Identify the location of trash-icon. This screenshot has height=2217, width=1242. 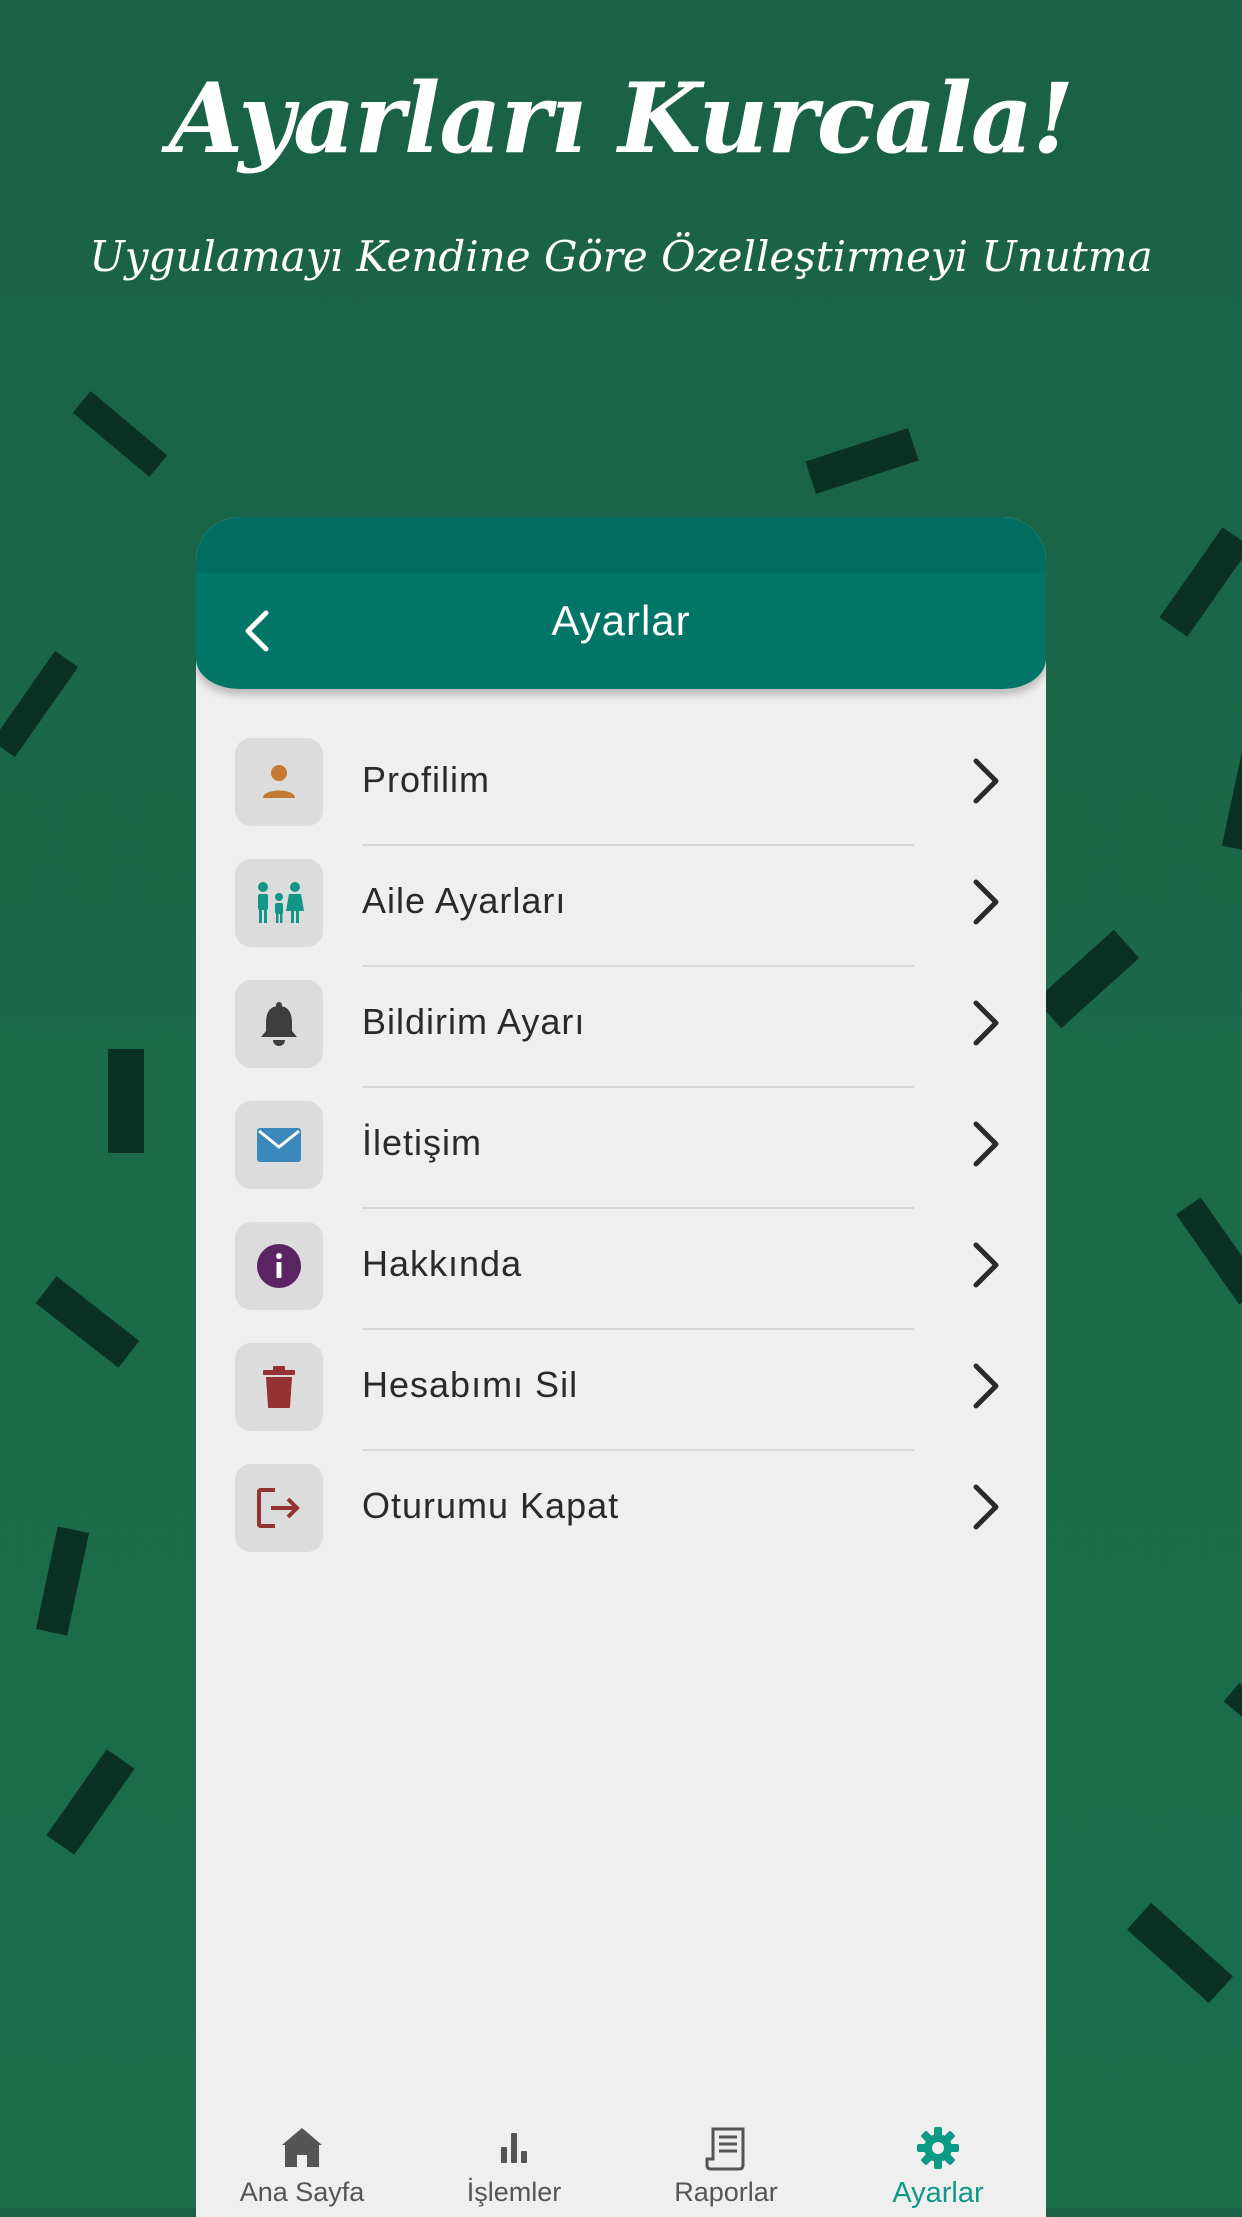
(279, 1387).